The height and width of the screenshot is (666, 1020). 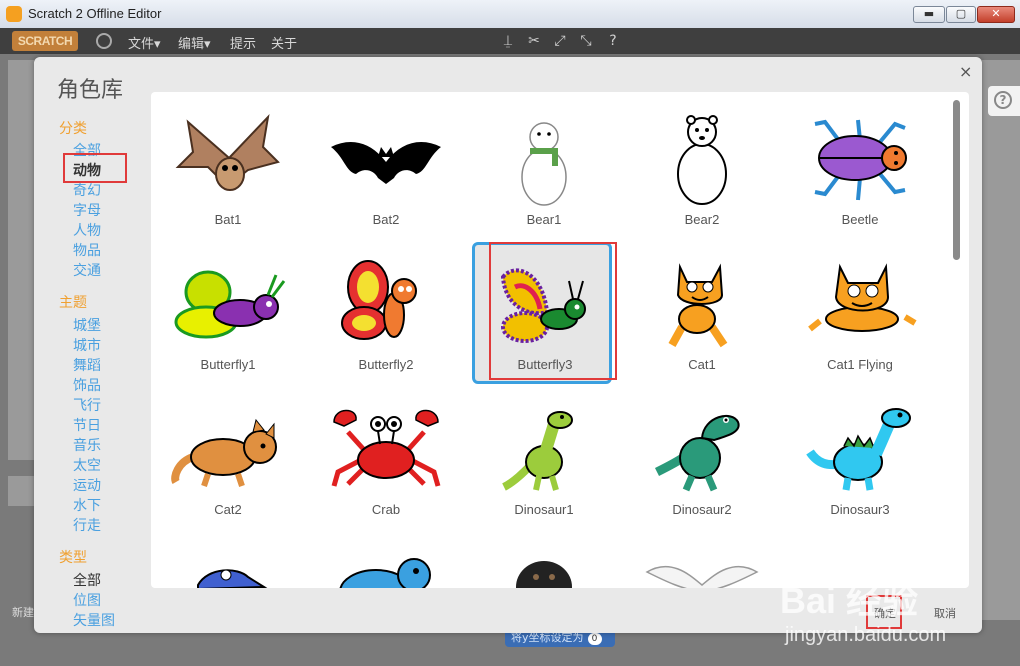 I want to click on sprite-tile-beetle: Beetle, so click(x=860, y=171).